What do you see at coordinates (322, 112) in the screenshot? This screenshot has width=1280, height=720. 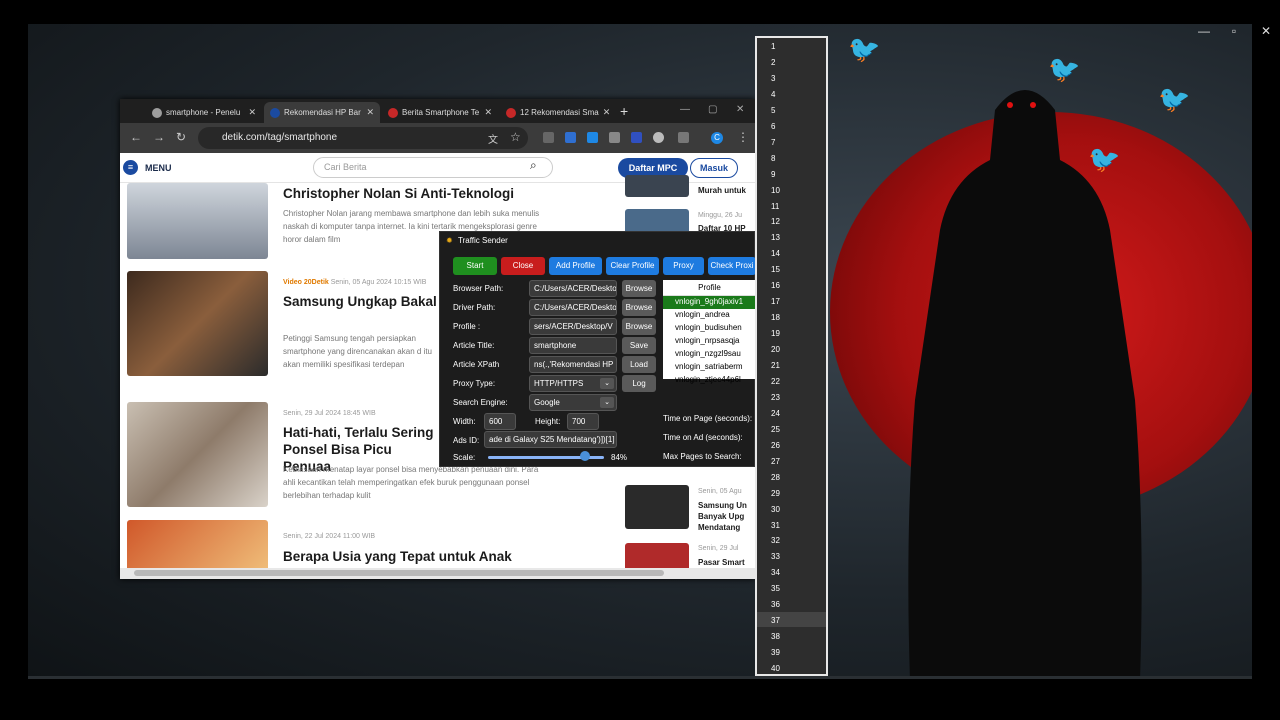 I see `tab-rekomendasi: Rekomendasi HP Bar ✕` at bounding box center [322, 112].